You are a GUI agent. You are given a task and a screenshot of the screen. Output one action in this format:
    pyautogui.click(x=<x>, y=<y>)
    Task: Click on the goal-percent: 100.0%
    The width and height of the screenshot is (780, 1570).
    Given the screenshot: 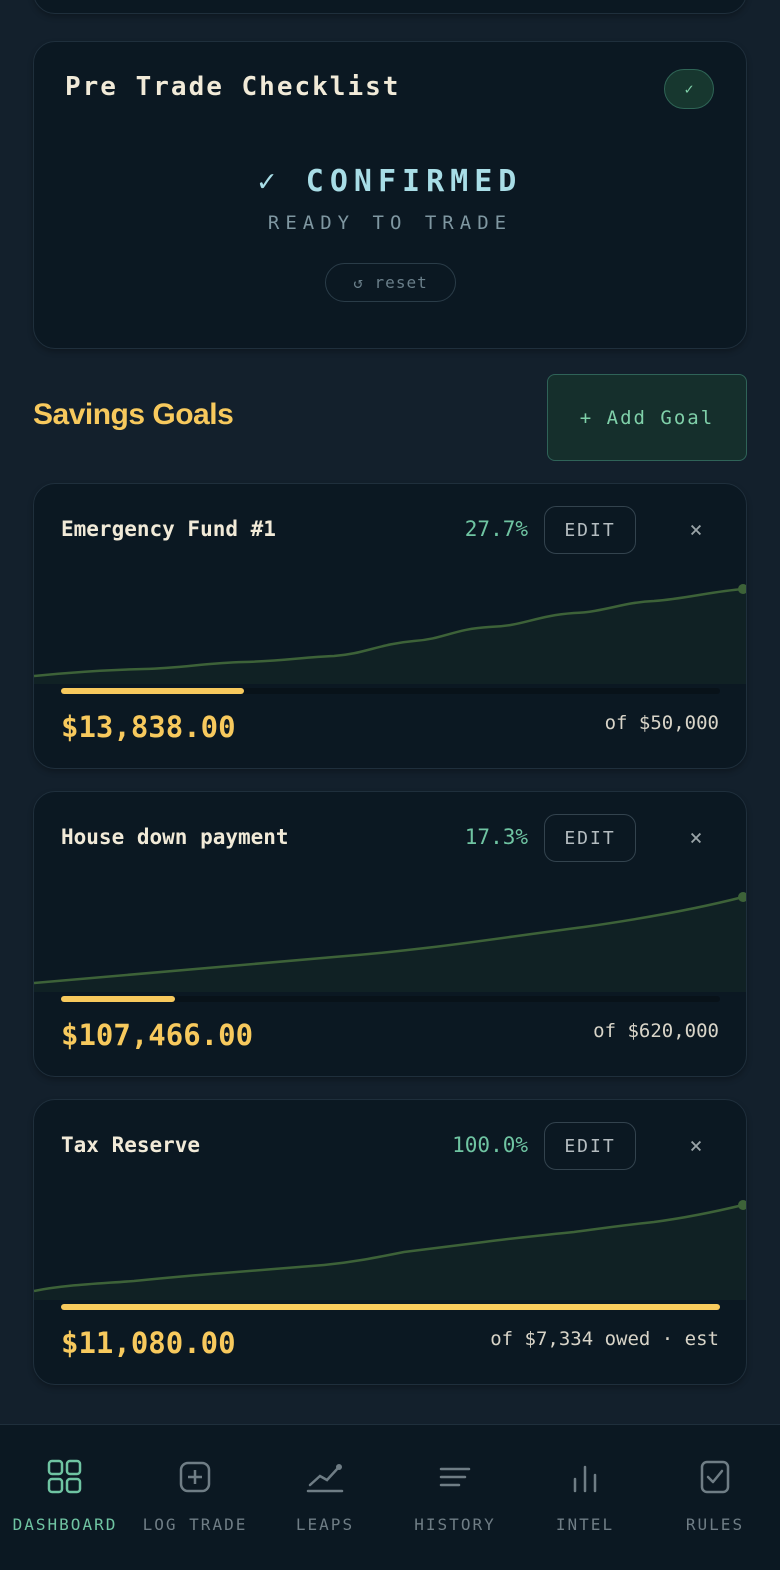 What is the action you would take?
    pyautogui.click(x=490, y=1145)
    